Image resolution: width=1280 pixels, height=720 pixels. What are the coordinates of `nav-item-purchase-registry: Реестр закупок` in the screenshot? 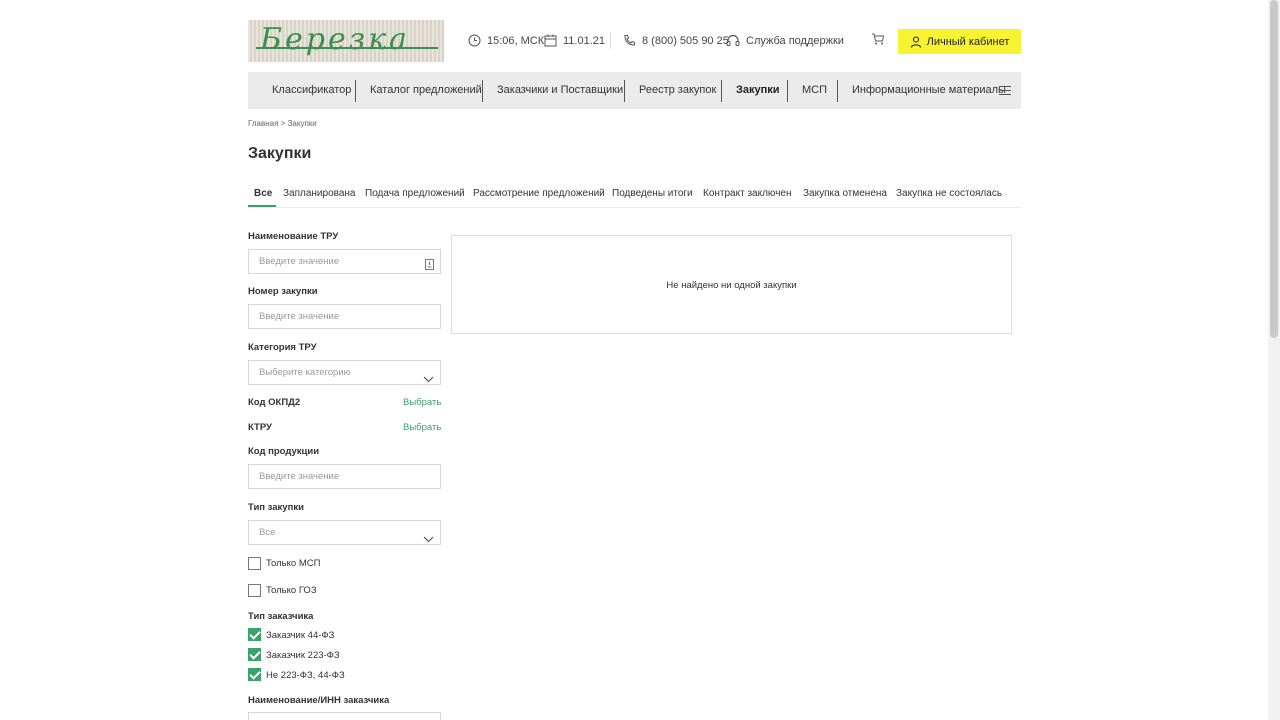 It's located at (677, 90).